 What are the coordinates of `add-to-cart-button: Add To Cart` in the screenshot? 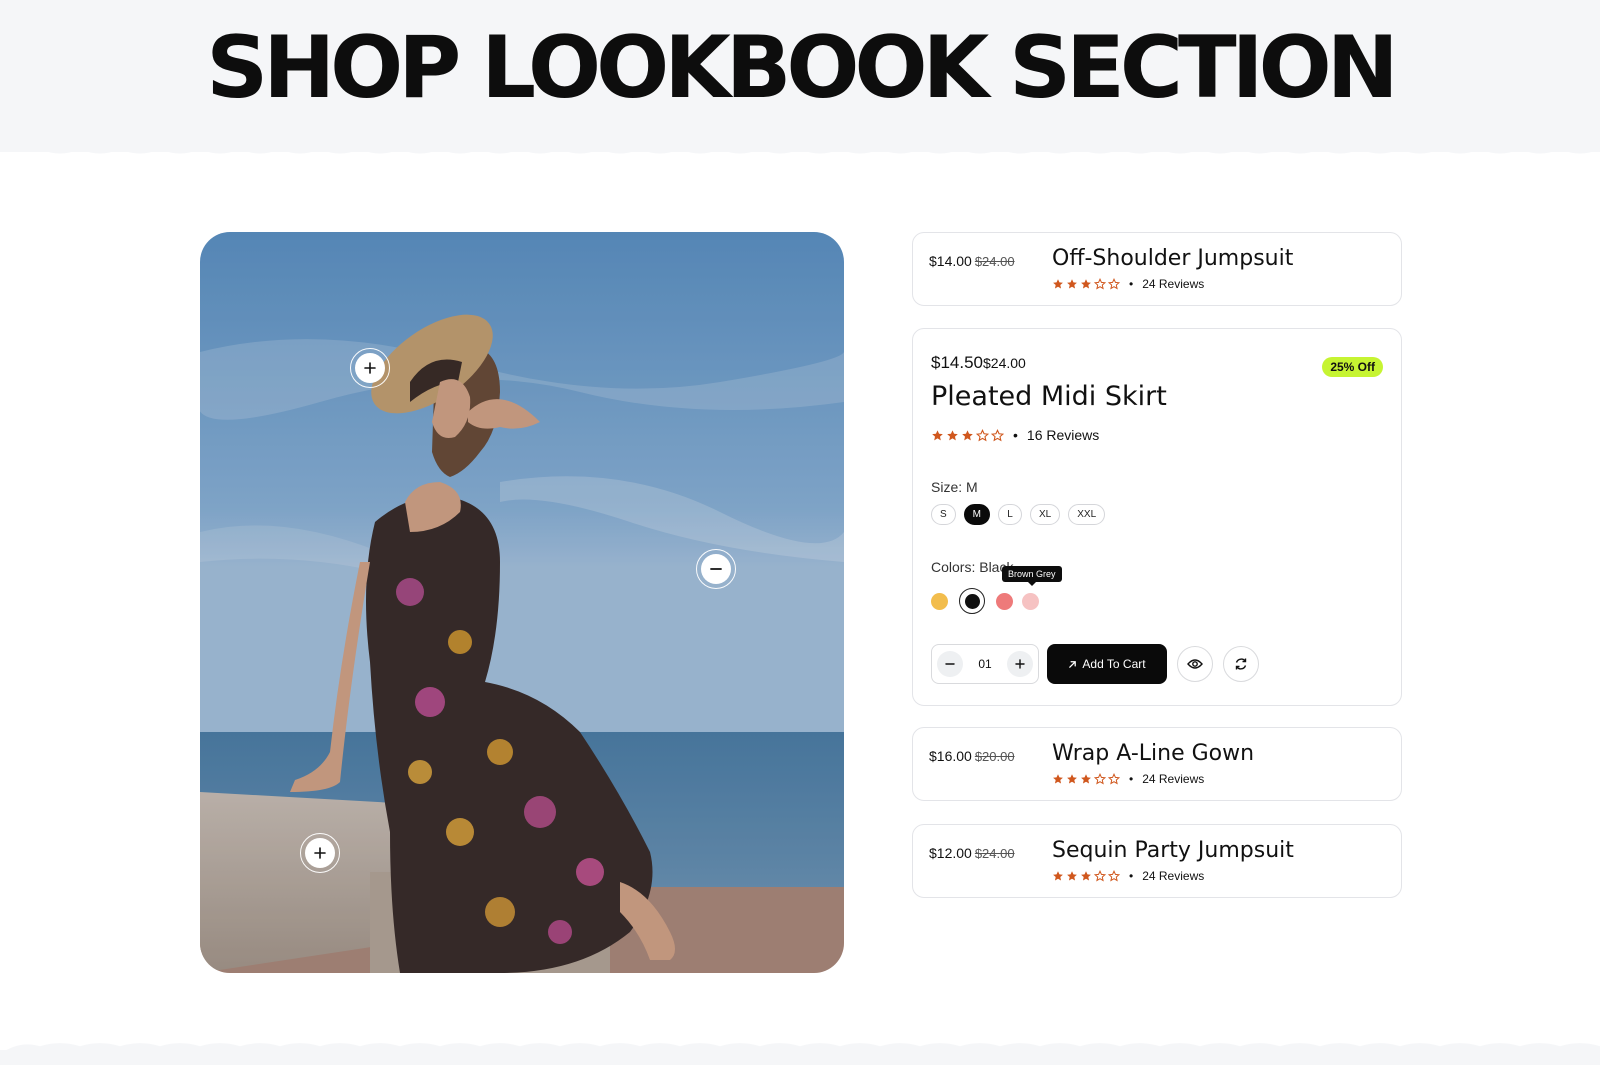 It's located at (1107, 664).